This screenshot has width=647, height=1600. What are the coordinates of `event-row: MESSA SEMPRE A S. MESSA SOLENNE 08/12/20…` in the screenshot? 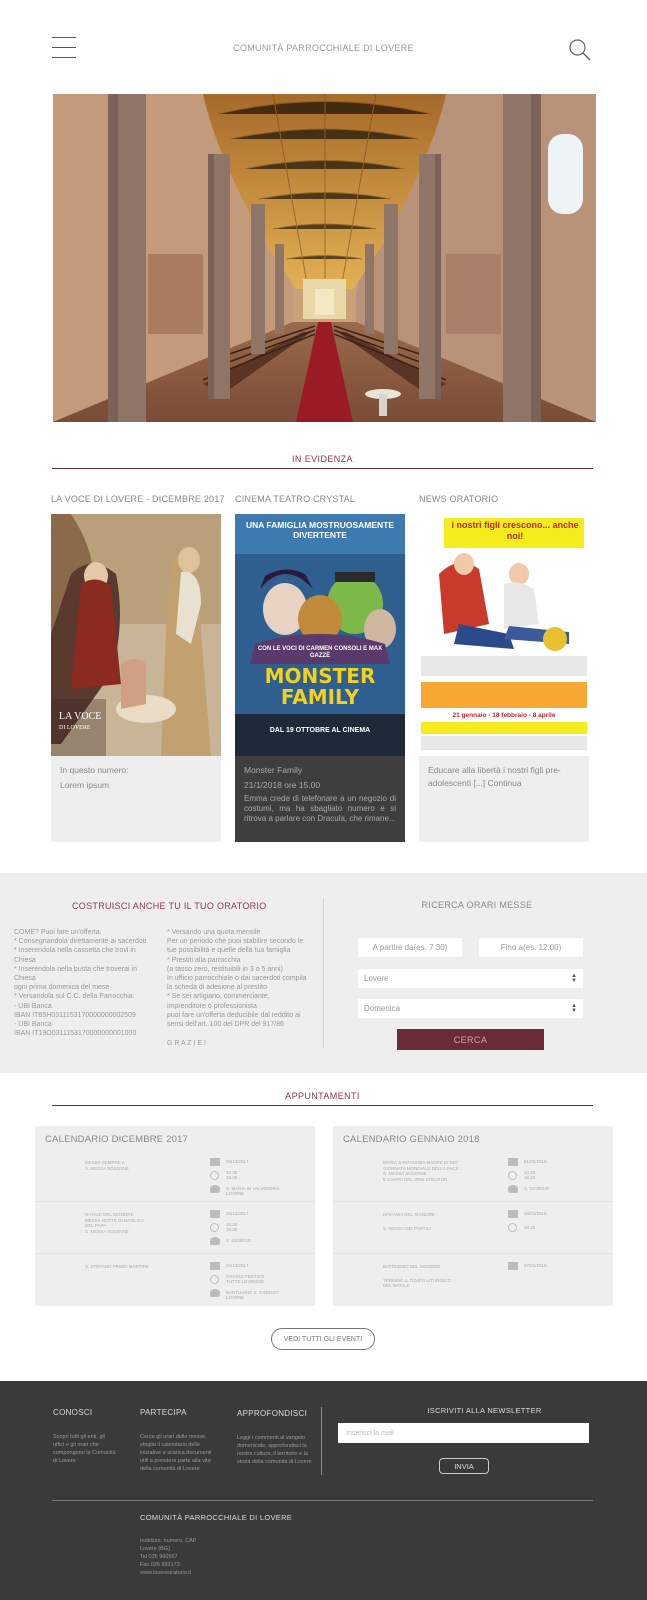 It's located at (175, 1176).